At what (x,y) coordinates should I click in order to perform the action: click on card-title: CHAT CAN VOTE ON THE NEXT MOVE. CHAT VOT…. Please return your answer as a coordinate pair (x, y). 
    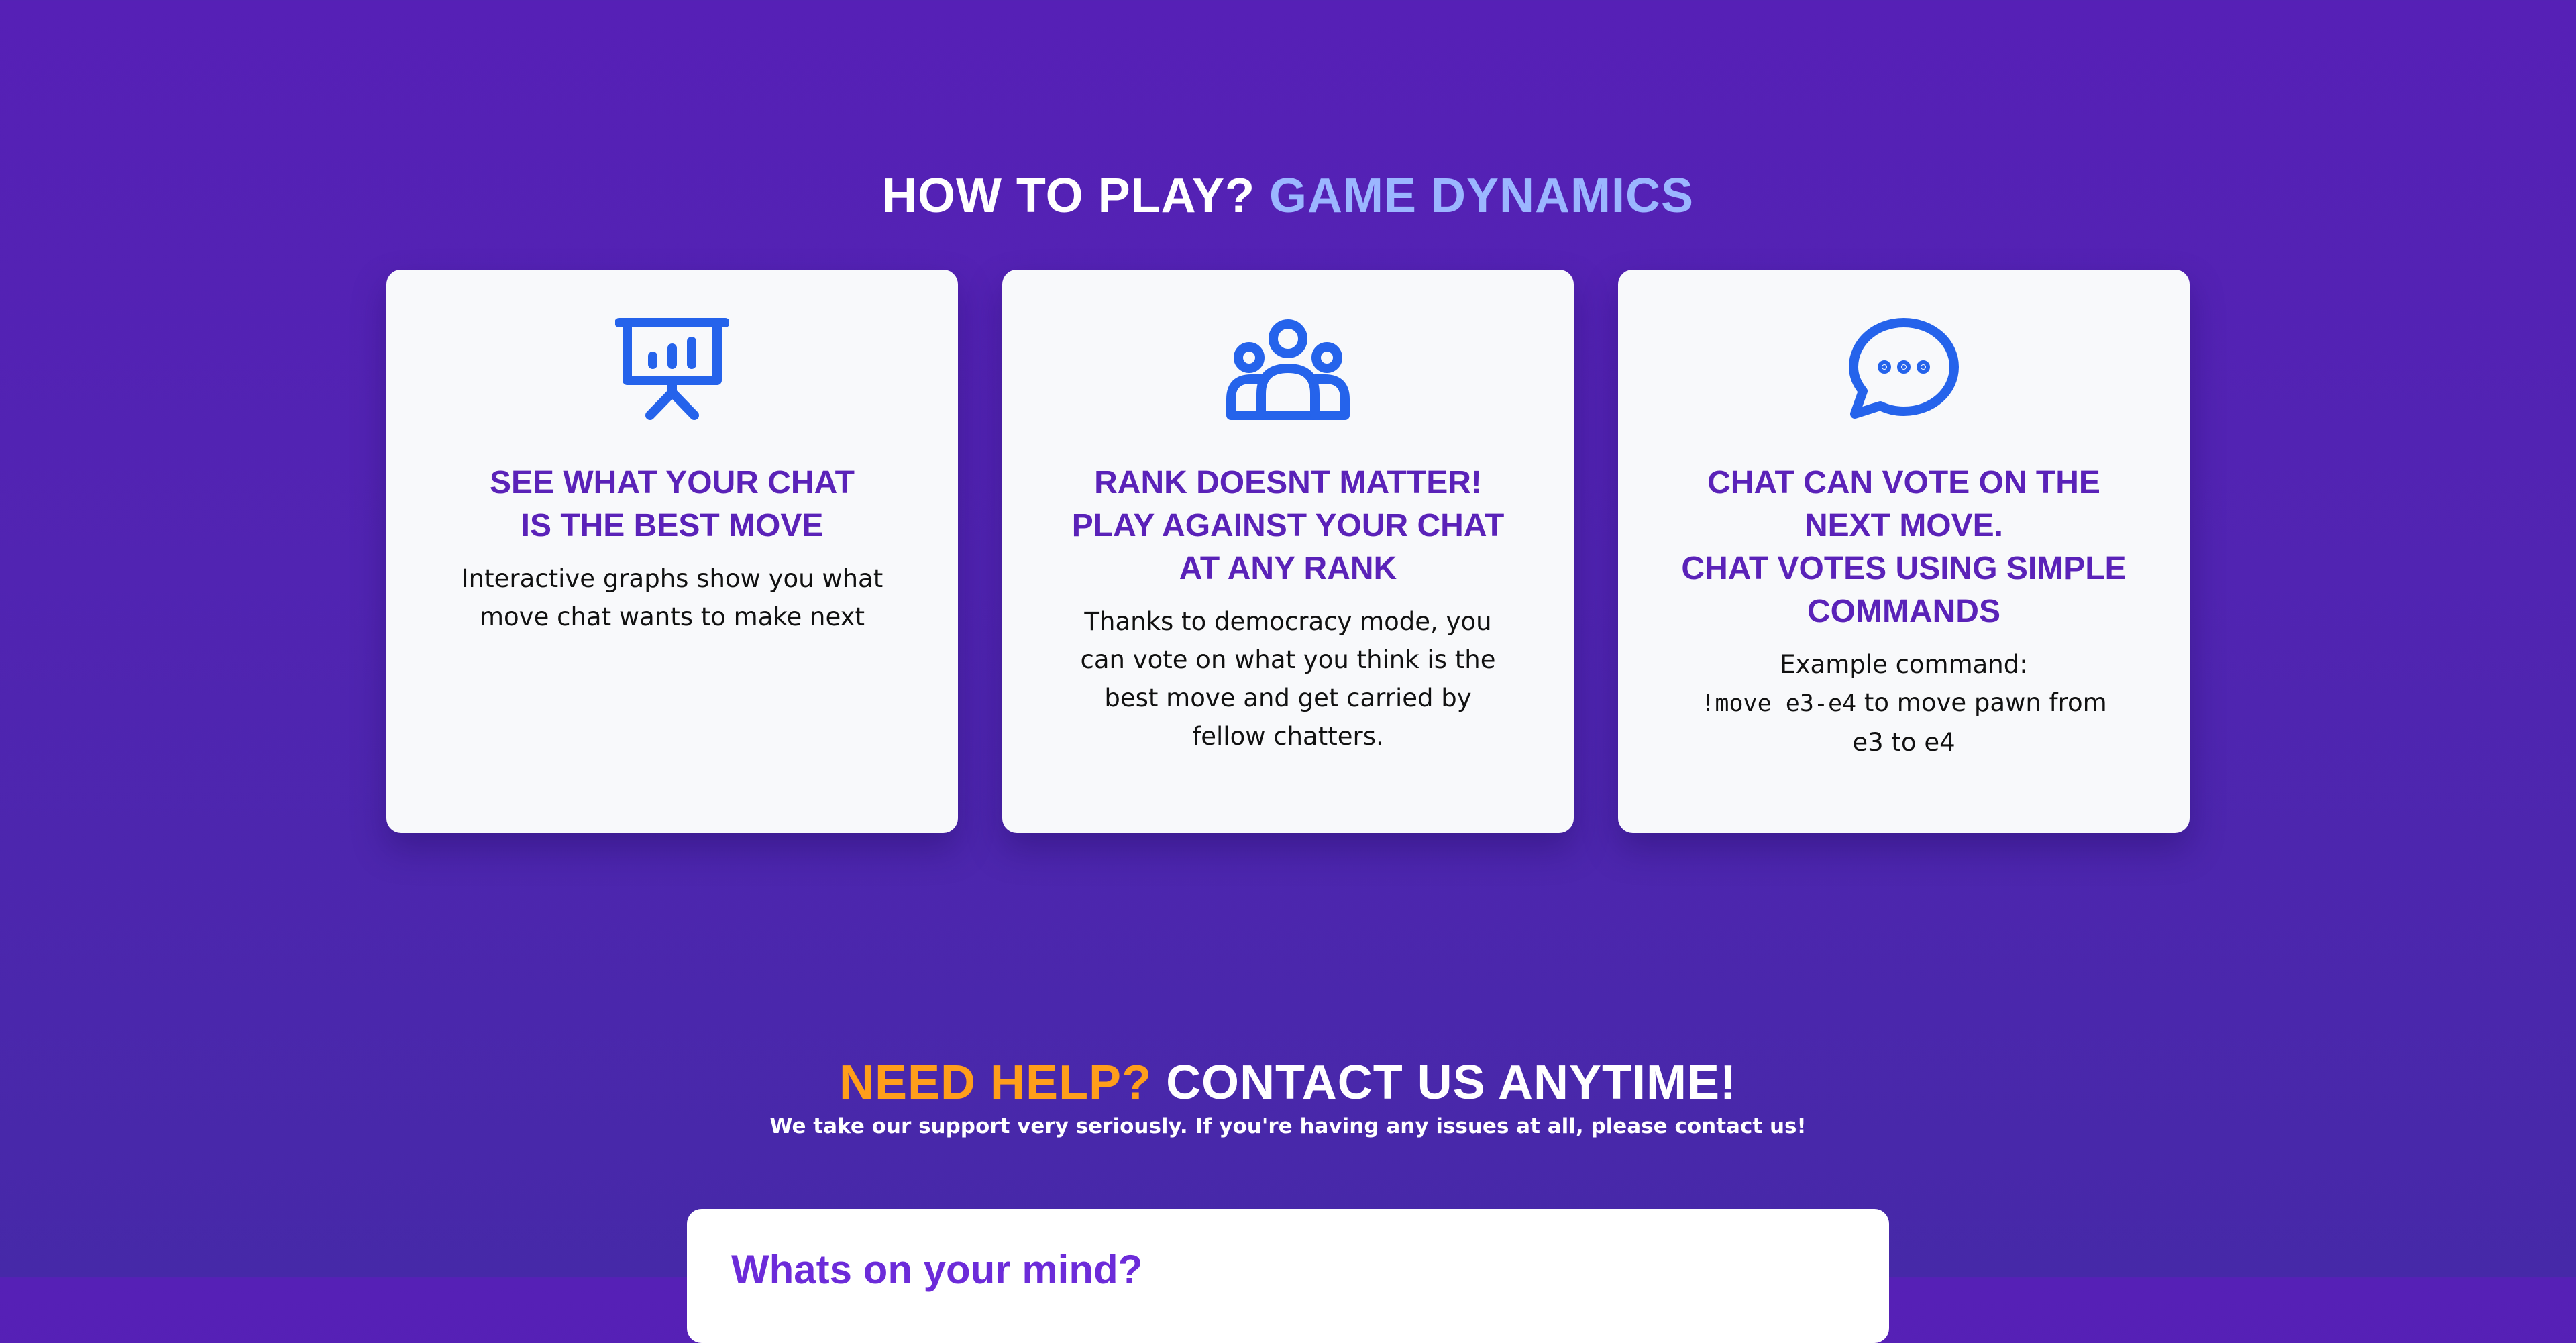
    Looking at the image, I should click on (1903, 547).